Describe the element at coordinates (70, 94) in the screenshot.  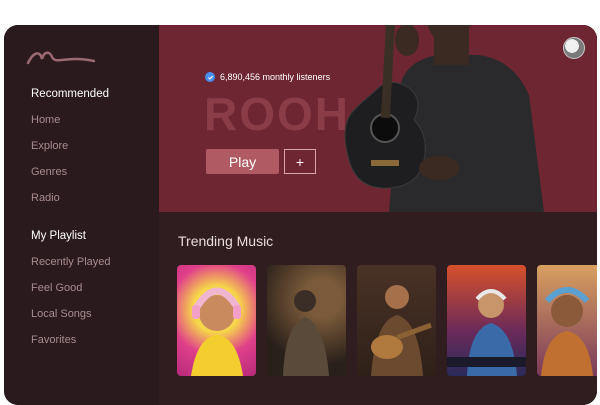
I see `nav-recommended-title: Recommended` at that location.